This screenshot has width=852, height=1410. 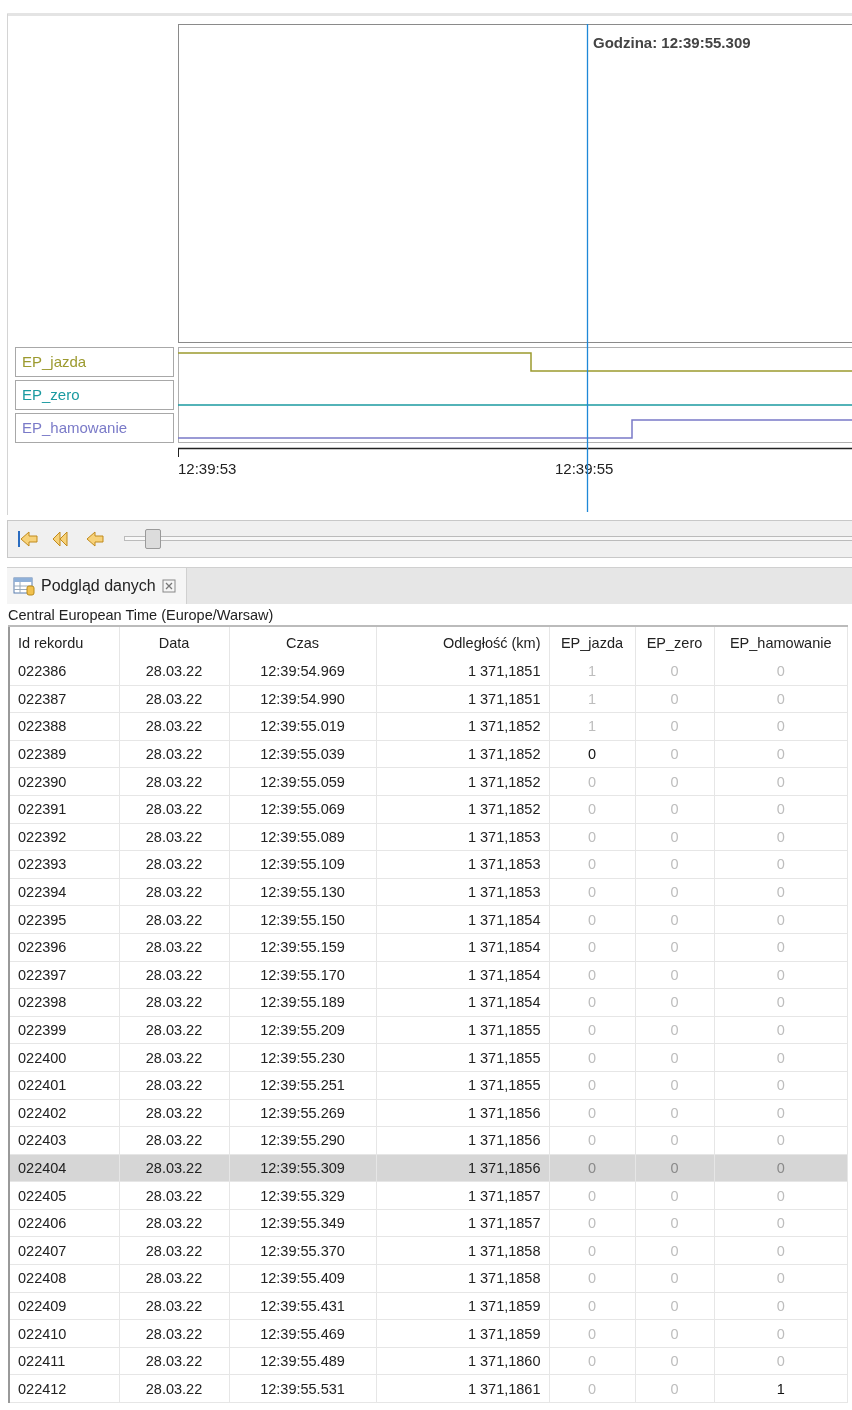 I want to click on table-cell: 1 371,1859, so click(x=462, y=1333).